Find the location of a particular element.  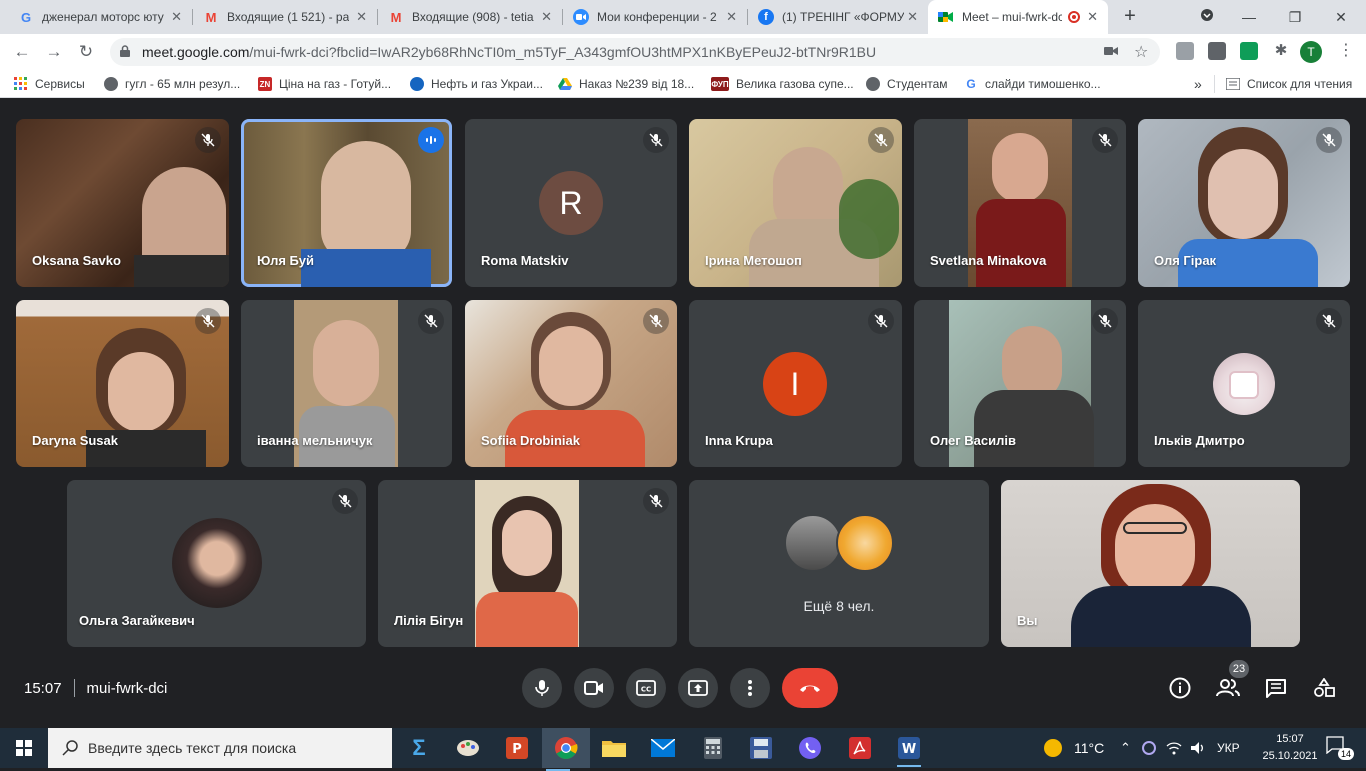

notification-count-badge: 14 is located at coordinates (1345, 754).